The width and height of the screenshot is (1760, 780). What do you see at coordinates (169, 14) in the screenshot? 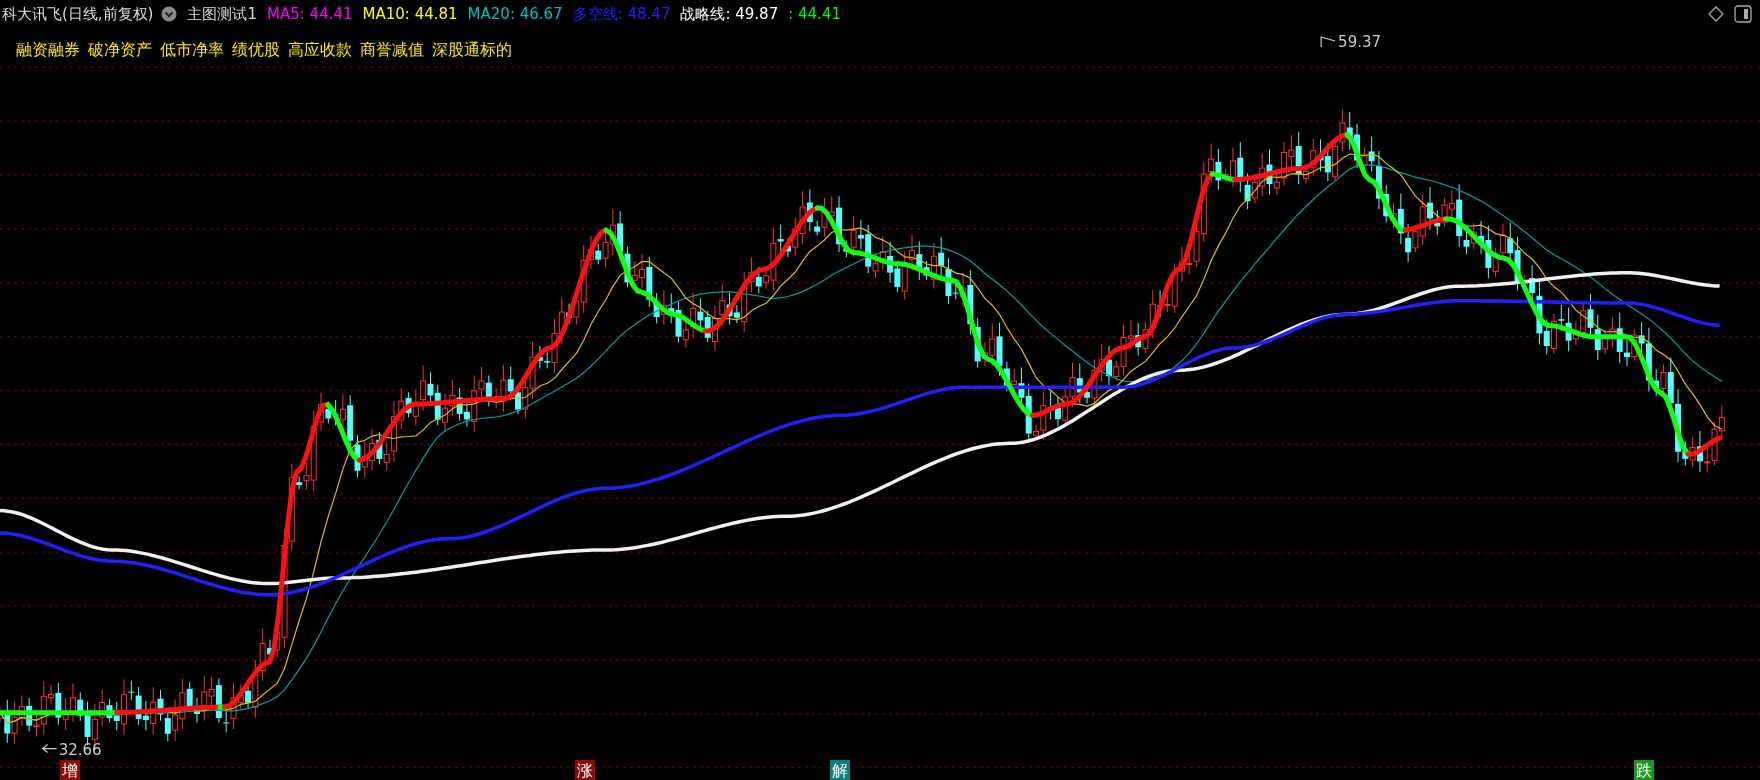
I see `dropdown-icon` at bounding box center [169, 14].